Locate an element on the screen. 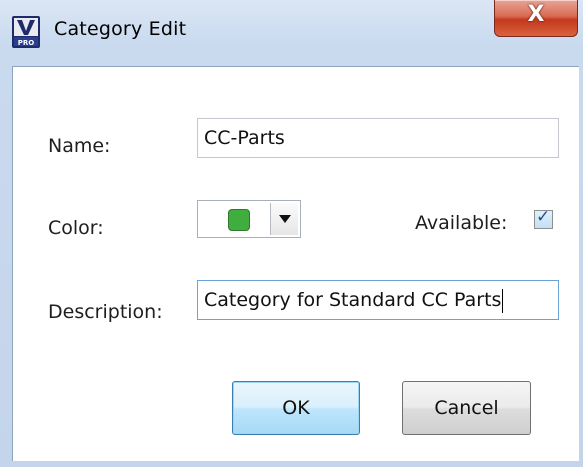 This screenshot has width=583, height=467. available-label: Available: is located at coordinates (461, 223).